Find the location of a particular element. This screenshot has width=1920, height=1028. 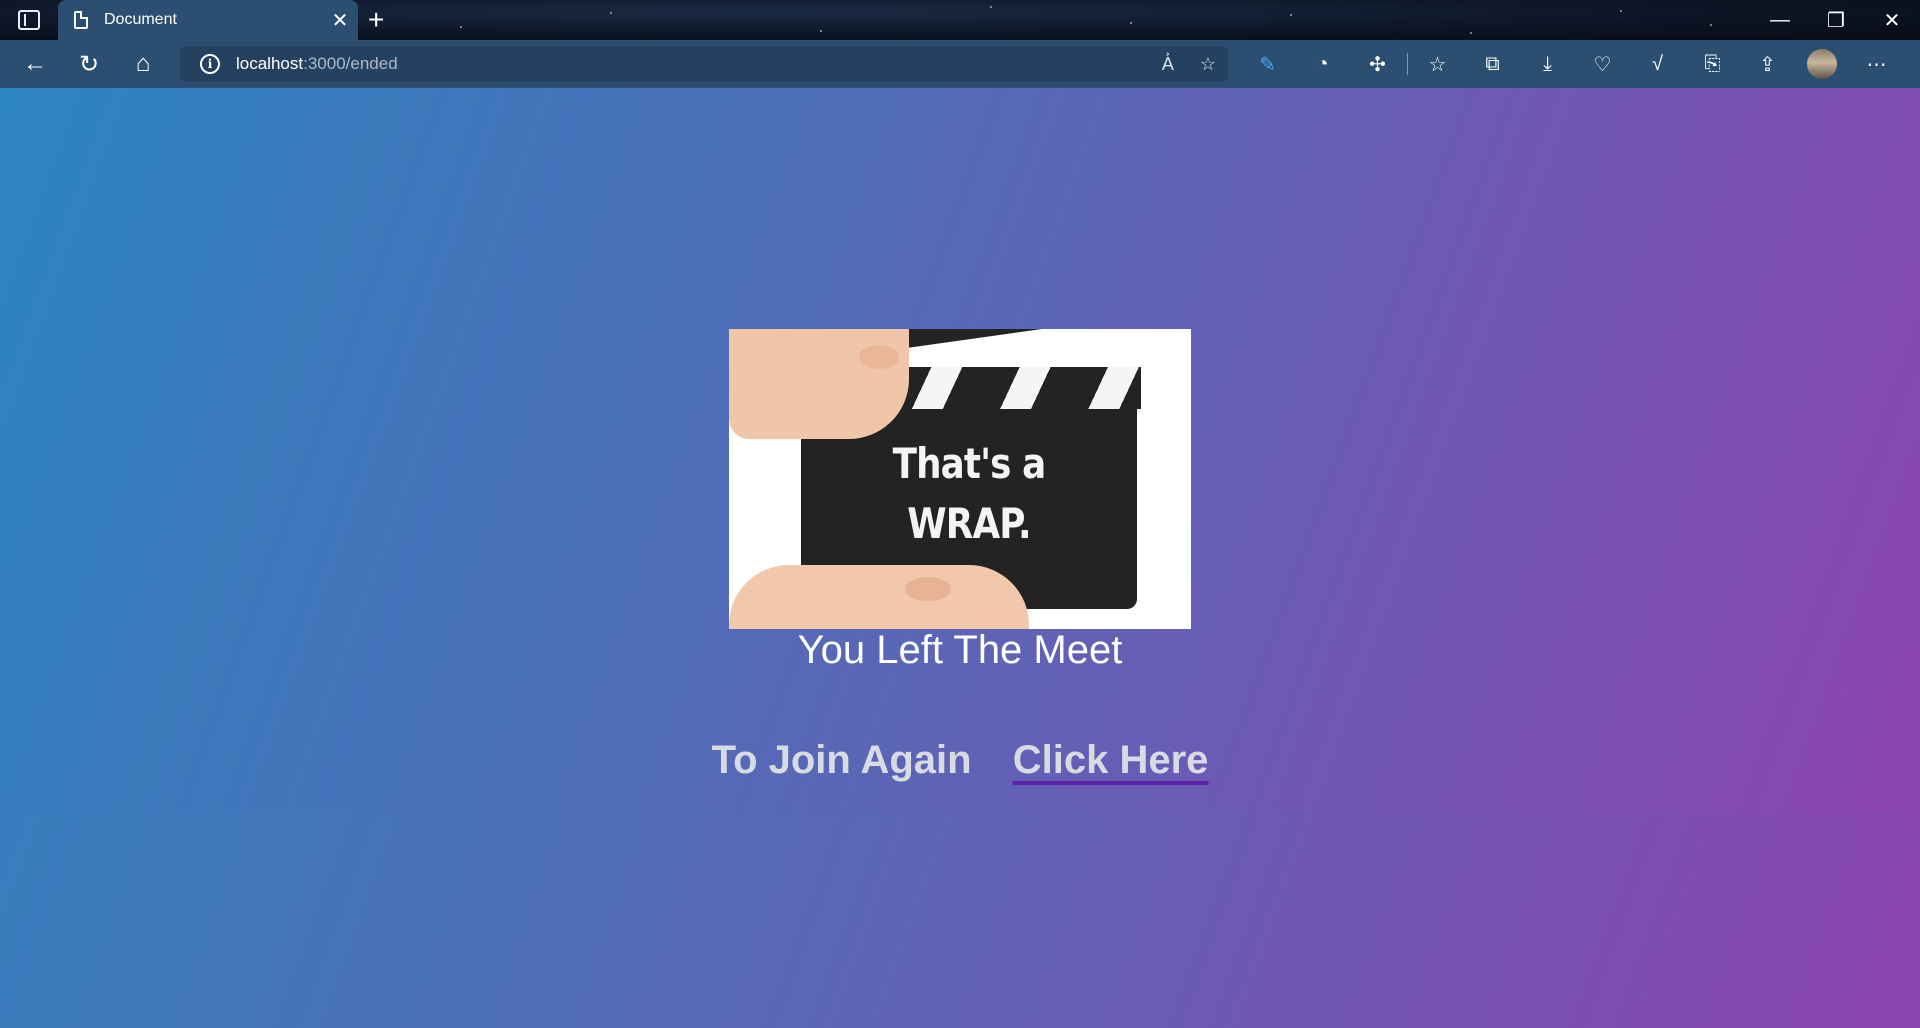

share-icon: ⇪ is located at coordinates (1767, 64).